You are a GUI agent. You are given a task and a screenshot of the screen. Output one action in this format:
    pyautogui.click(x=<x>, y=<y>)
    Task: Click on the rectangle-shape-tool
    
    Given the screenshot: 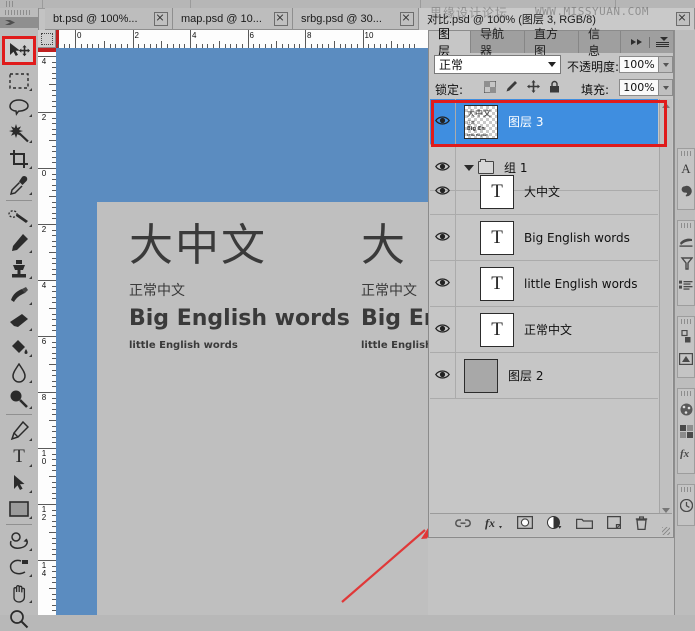 What is the action you would take?
    pyautogui.click(x=19, y=508)
    